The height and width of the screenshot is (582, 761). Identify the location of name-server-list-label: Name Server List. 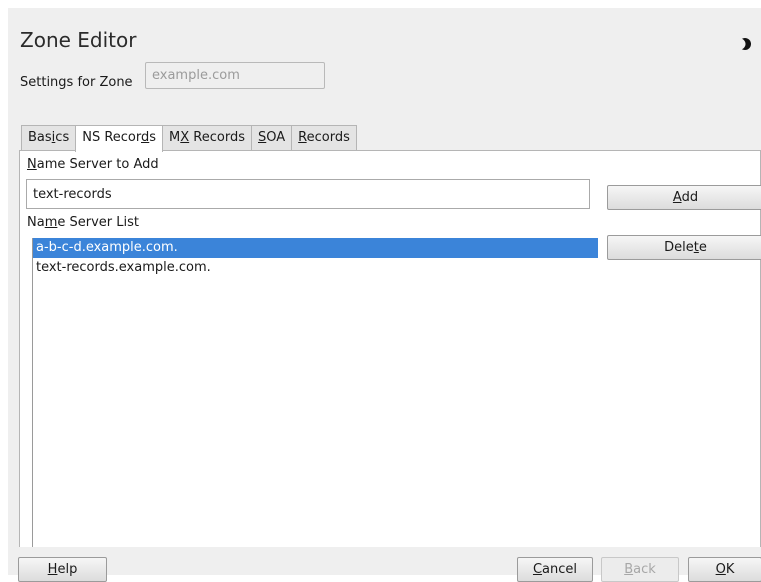
(83, 222).